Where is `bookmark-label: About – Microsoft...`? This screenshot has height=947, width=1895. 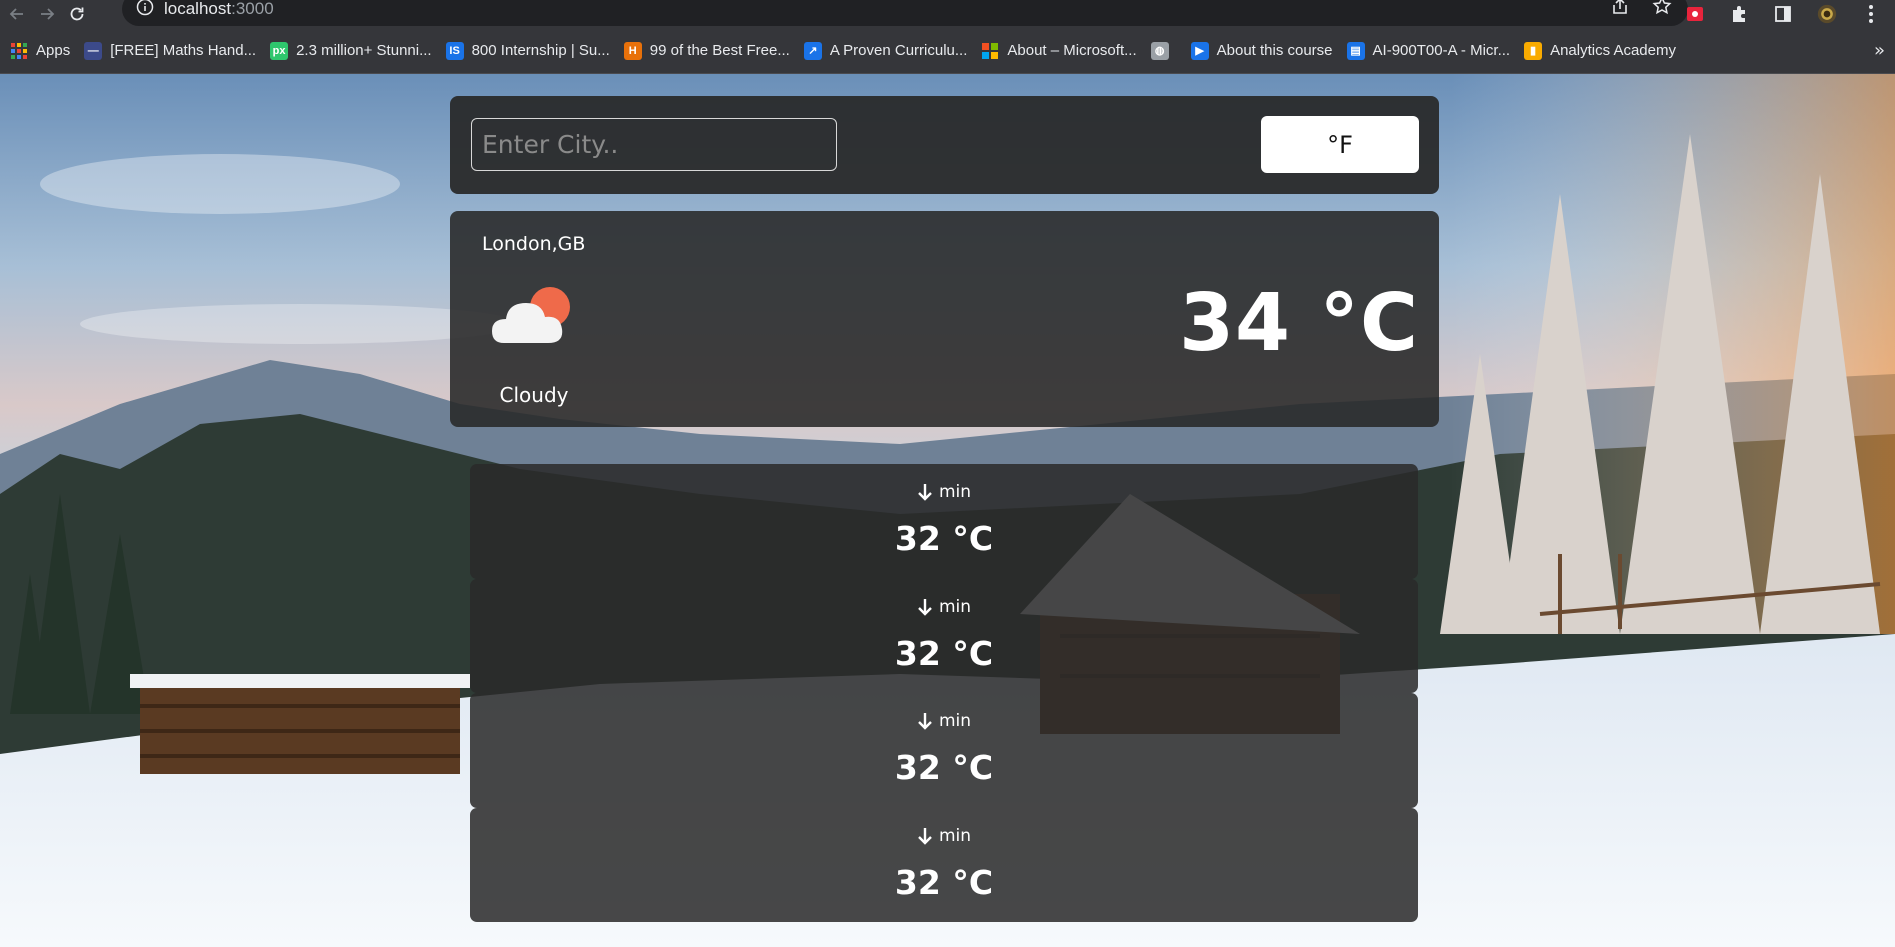 bookmark-label: About – Microsoft... is located at coordinates (1072, 50).